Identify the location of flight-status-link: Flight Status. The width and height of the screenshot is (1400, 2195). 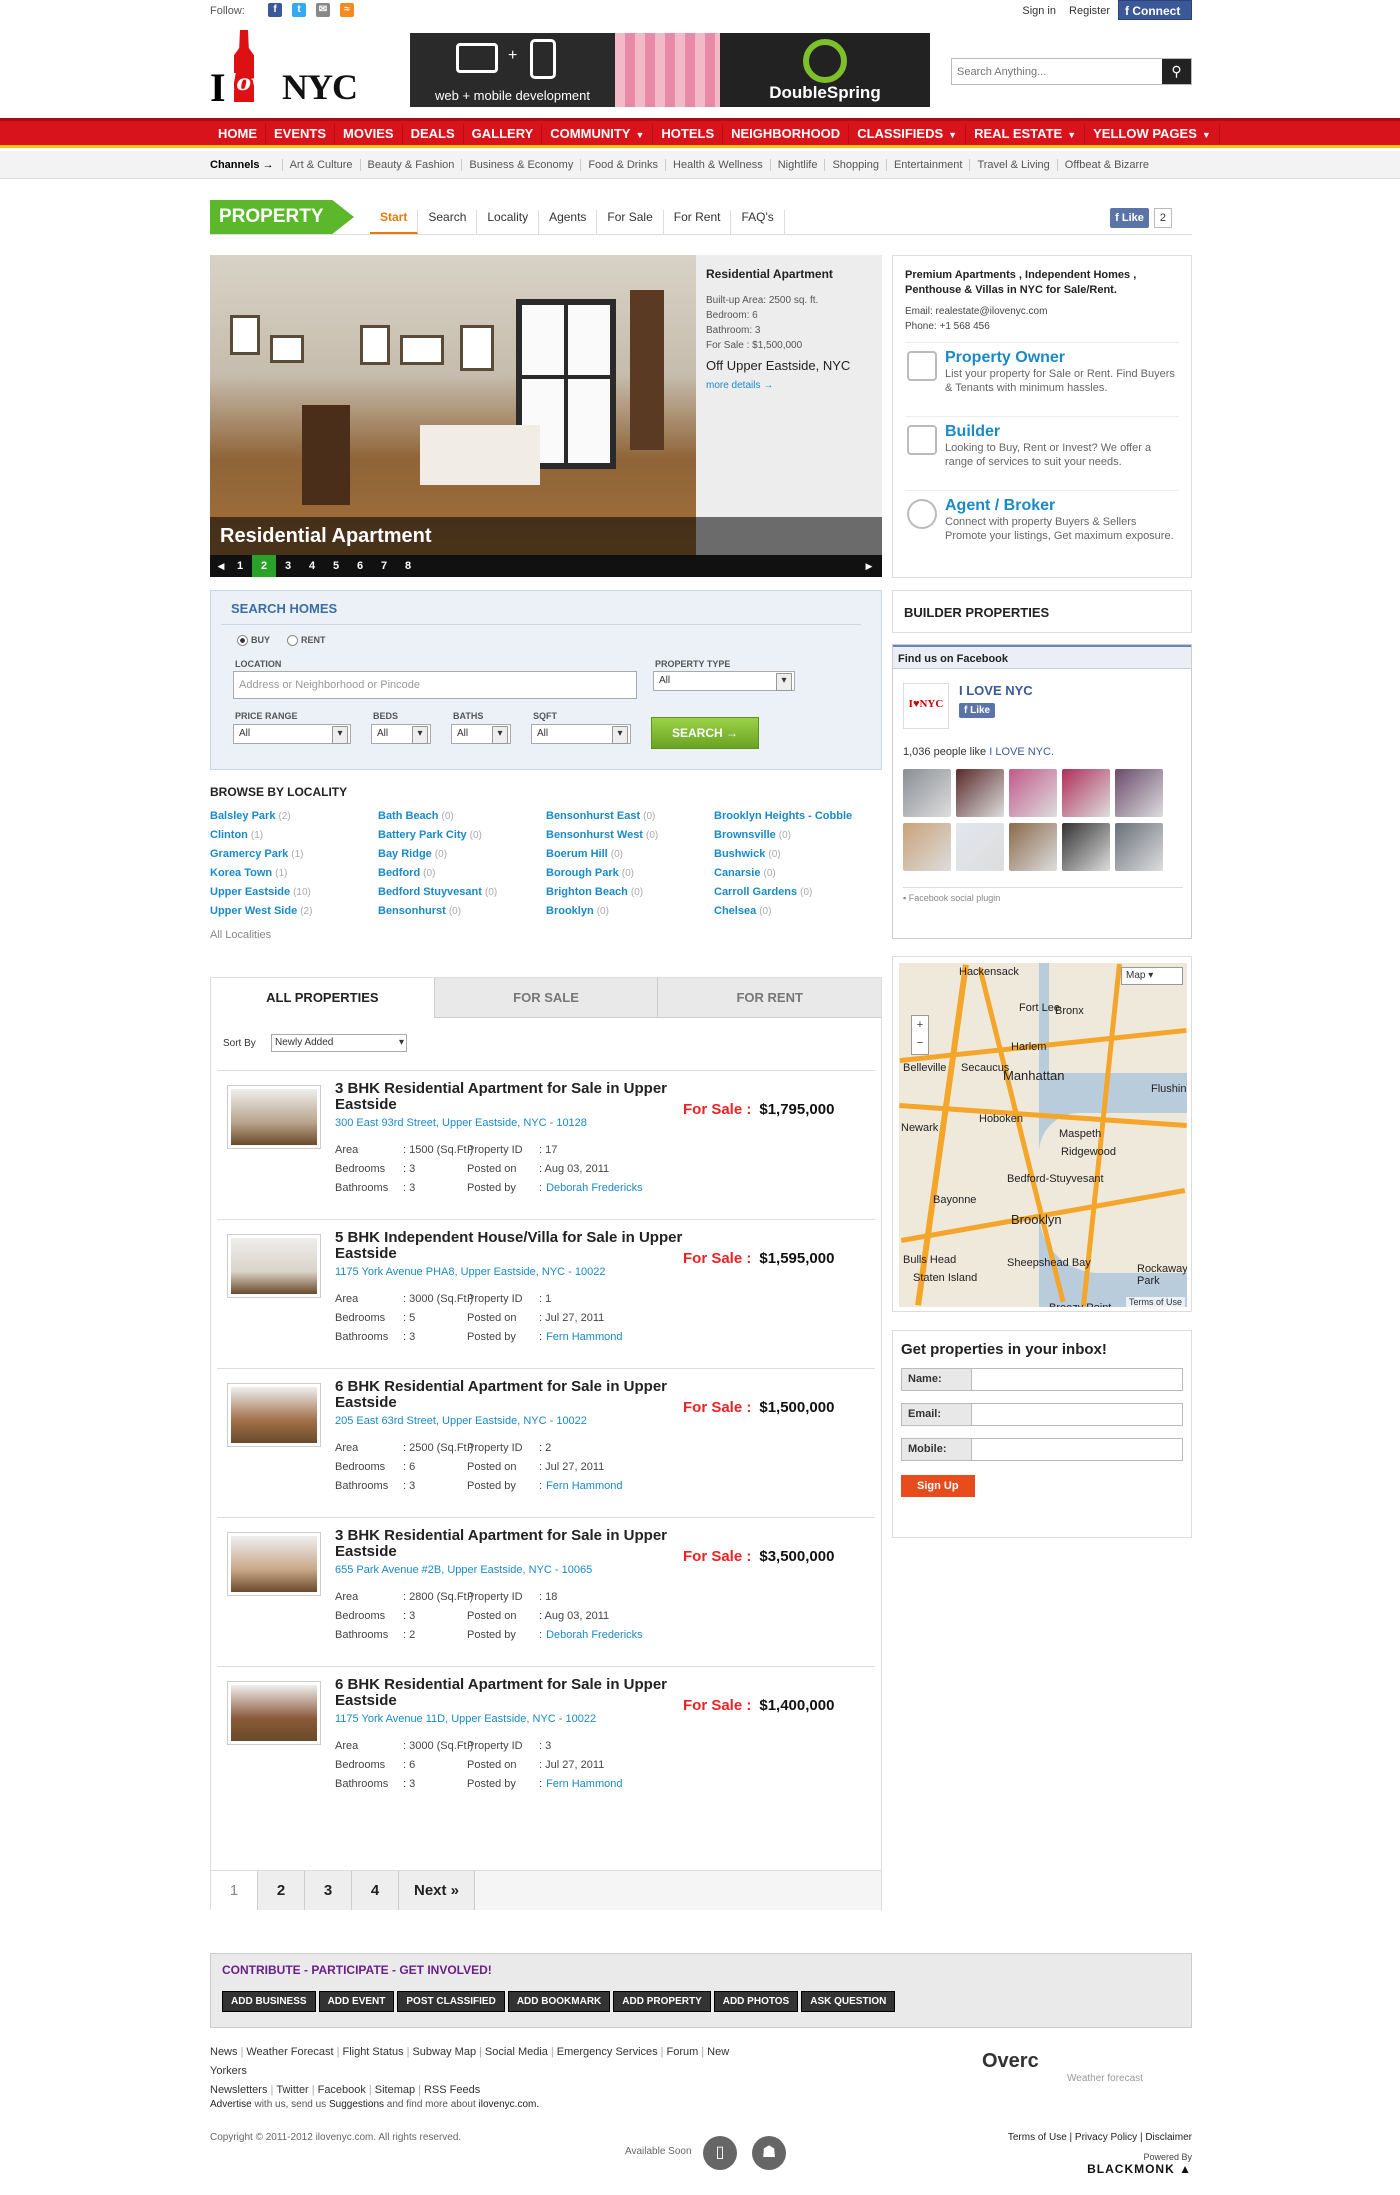
(372, 2052).